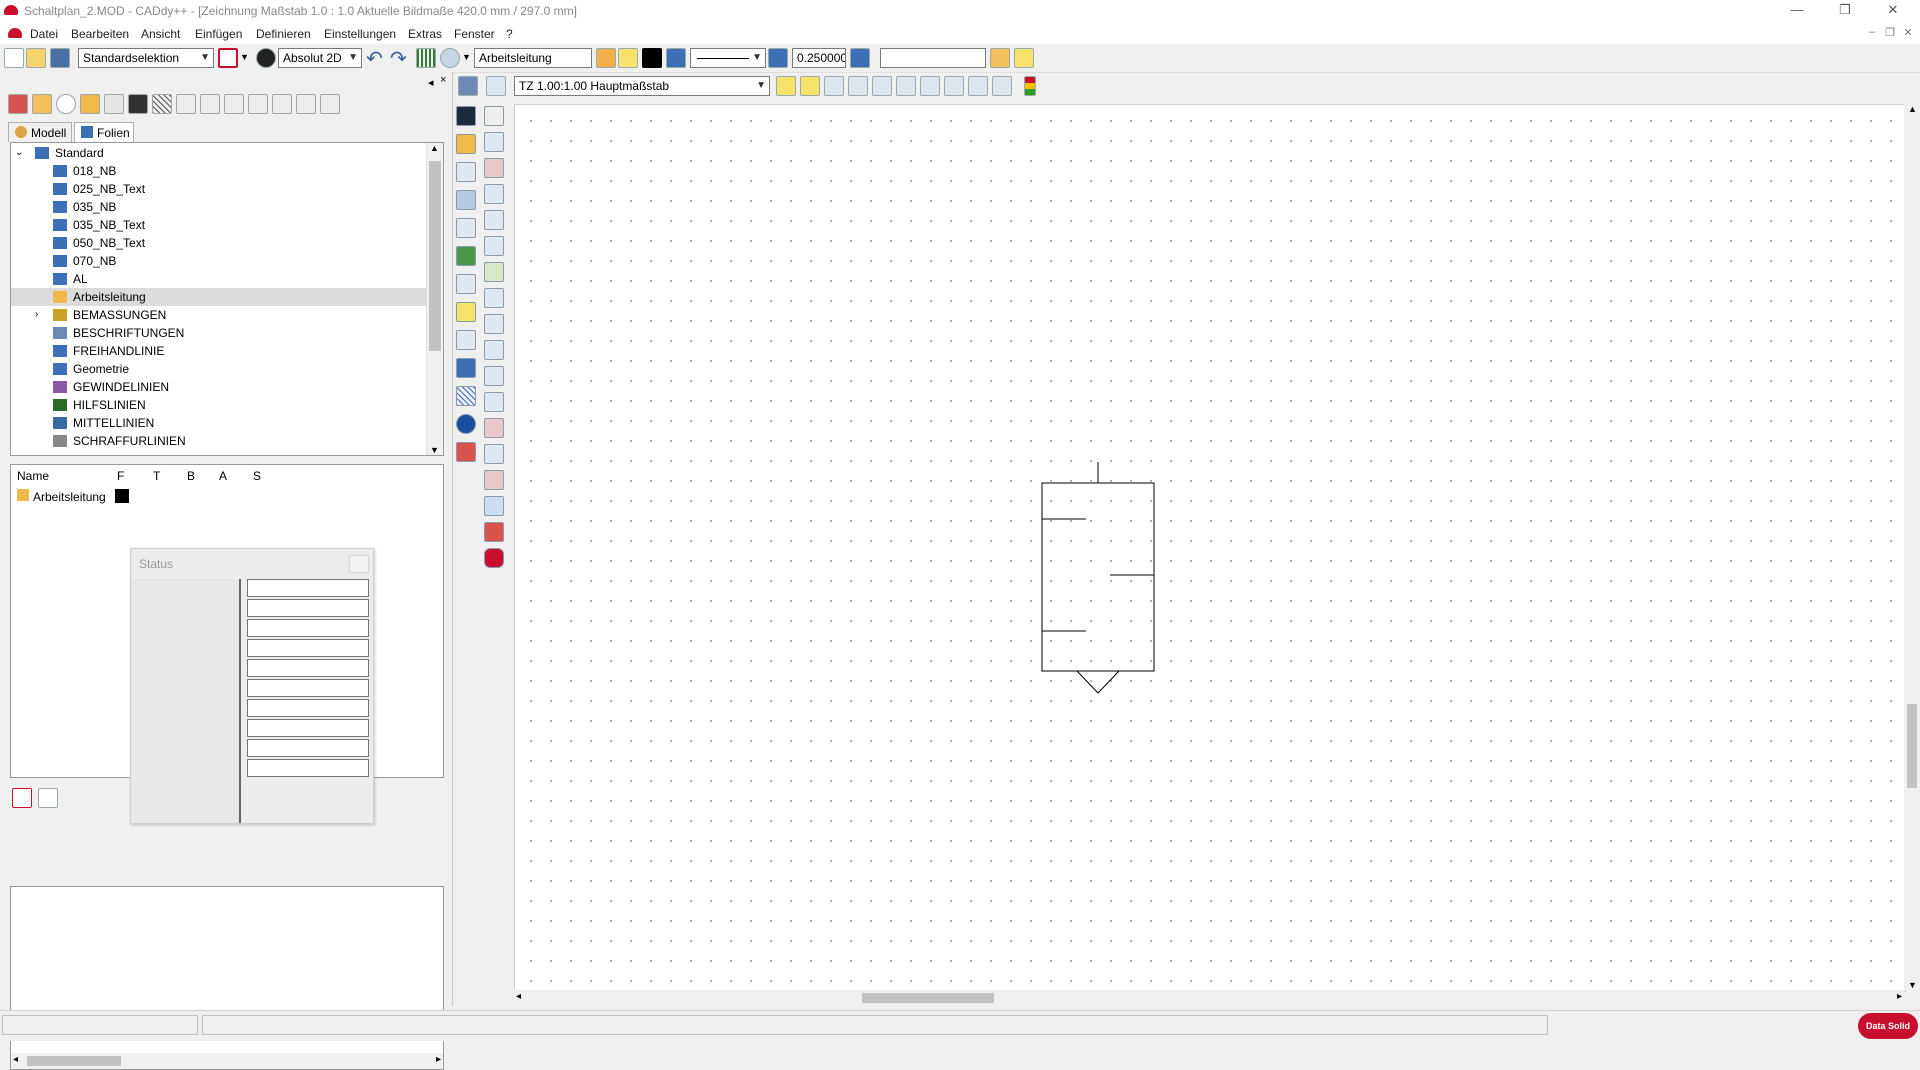 Image resolution: width=1920 pixels, height=1070 pixels. Describe the element at coordinates (160, 34) in the screenshot. I see `menu-ansicht: Ansicht` at that location.